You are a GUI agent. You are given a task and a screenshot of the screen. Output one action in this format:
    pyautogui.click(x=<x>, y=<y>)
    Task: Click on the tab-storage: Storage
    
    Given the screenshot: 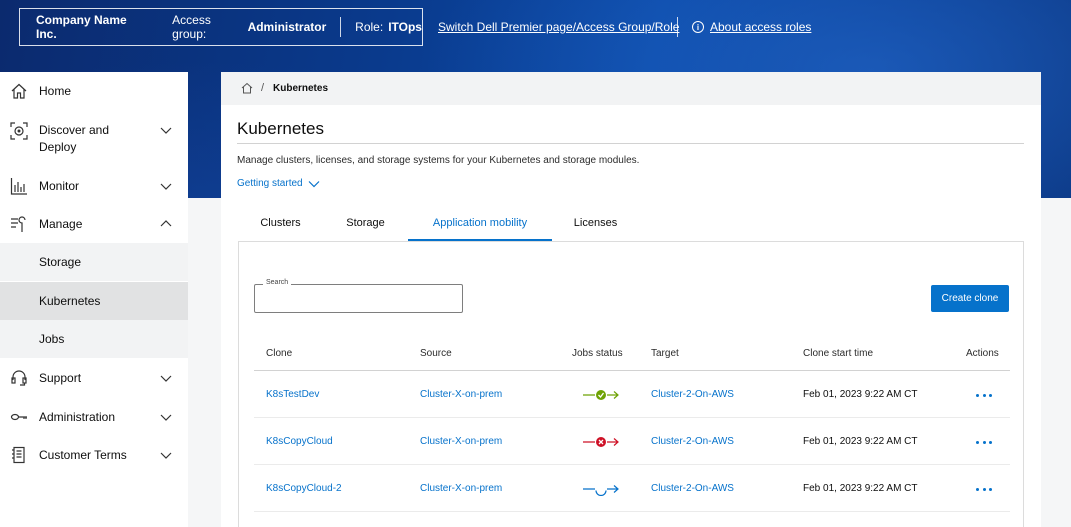 What is the action you would take?
    pyautogui.click(x=365, y=225)
    